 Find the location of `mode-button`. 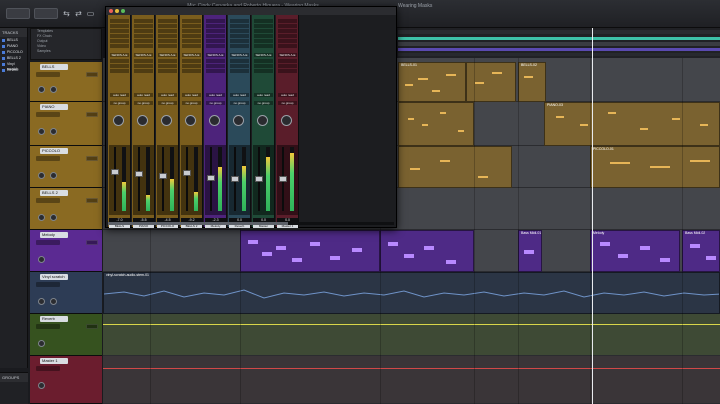

mode-button is located at coordinates (18, 13).